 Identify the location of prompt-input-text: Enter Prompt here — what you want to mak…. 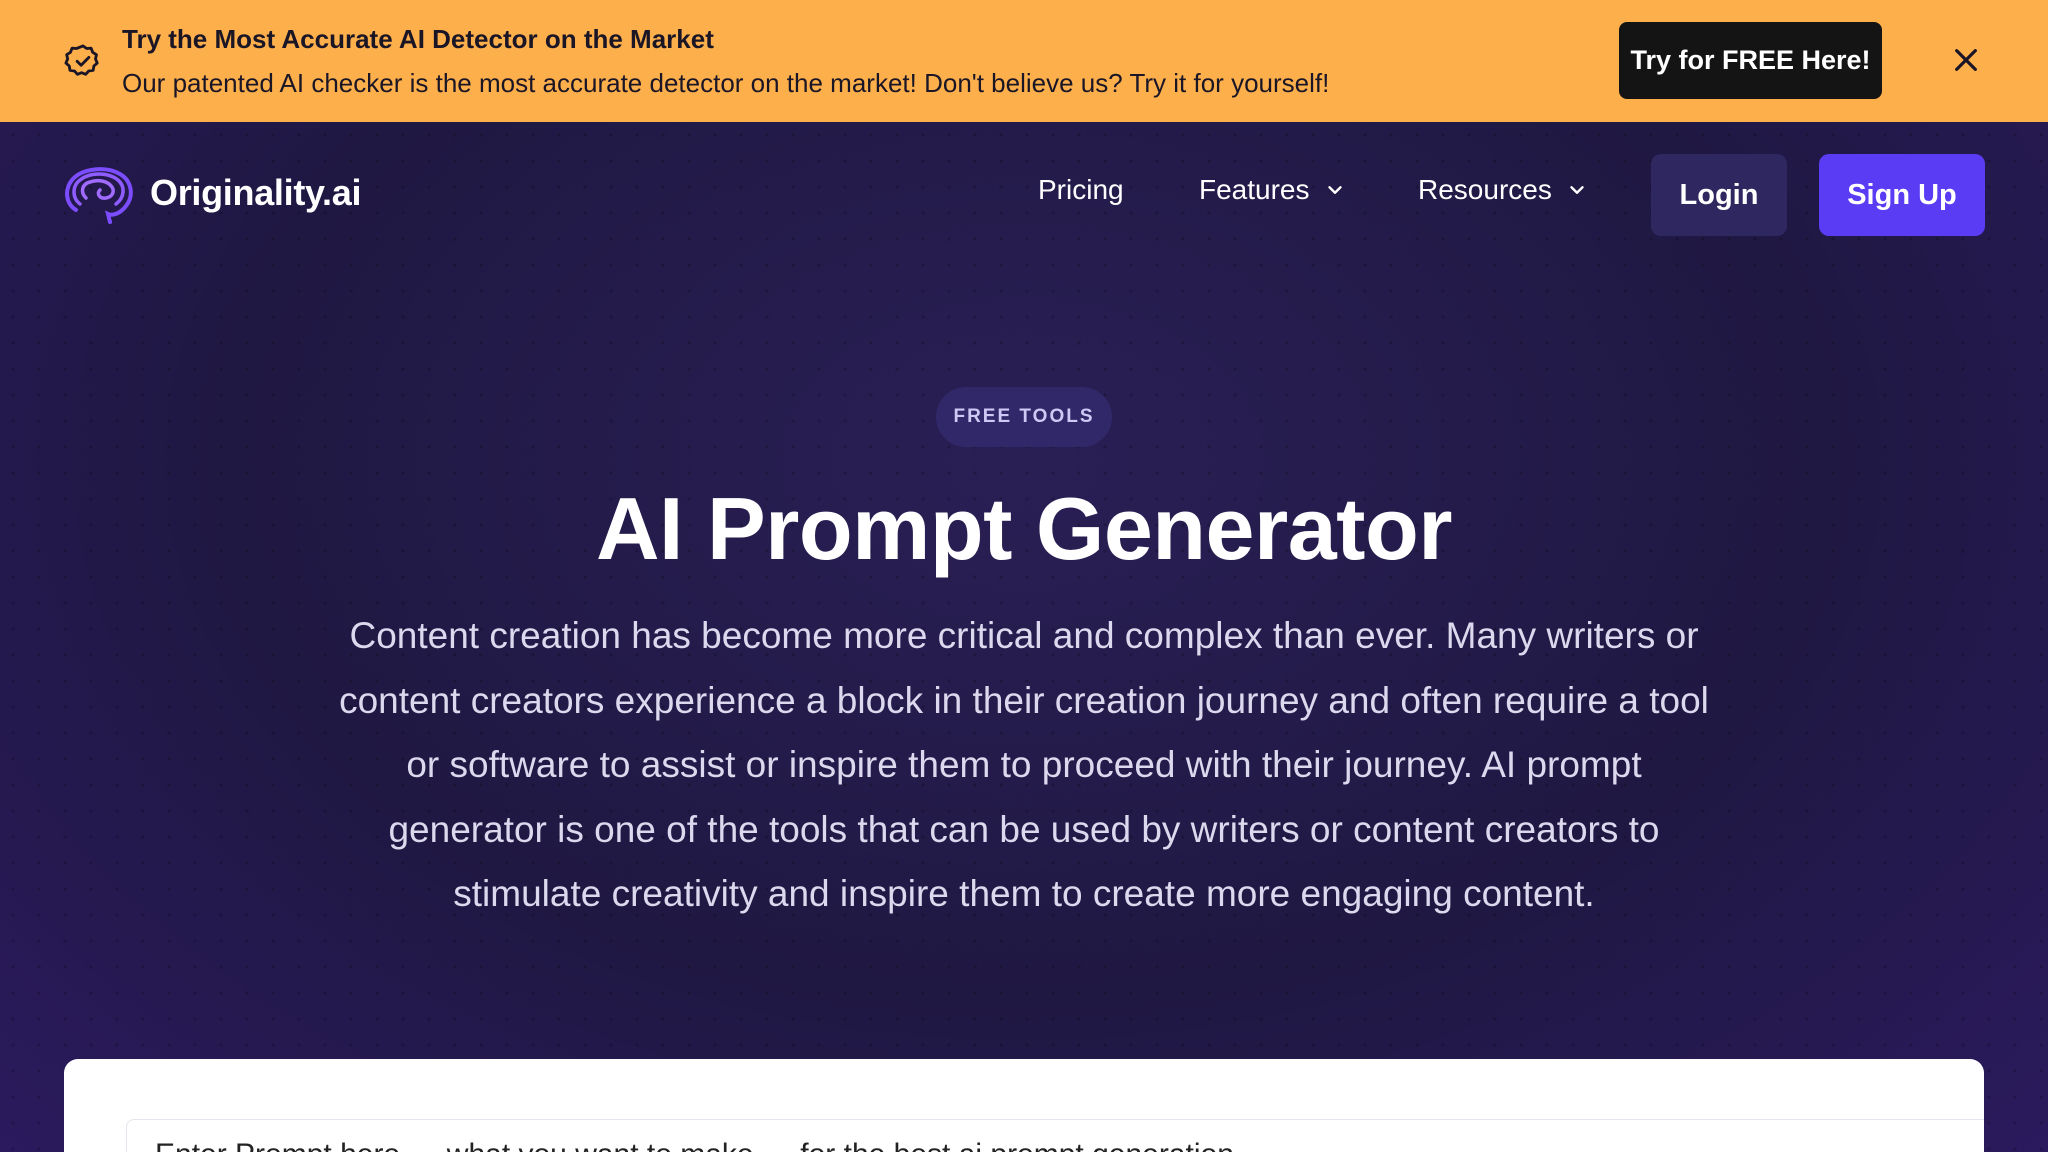
(694, 1145).